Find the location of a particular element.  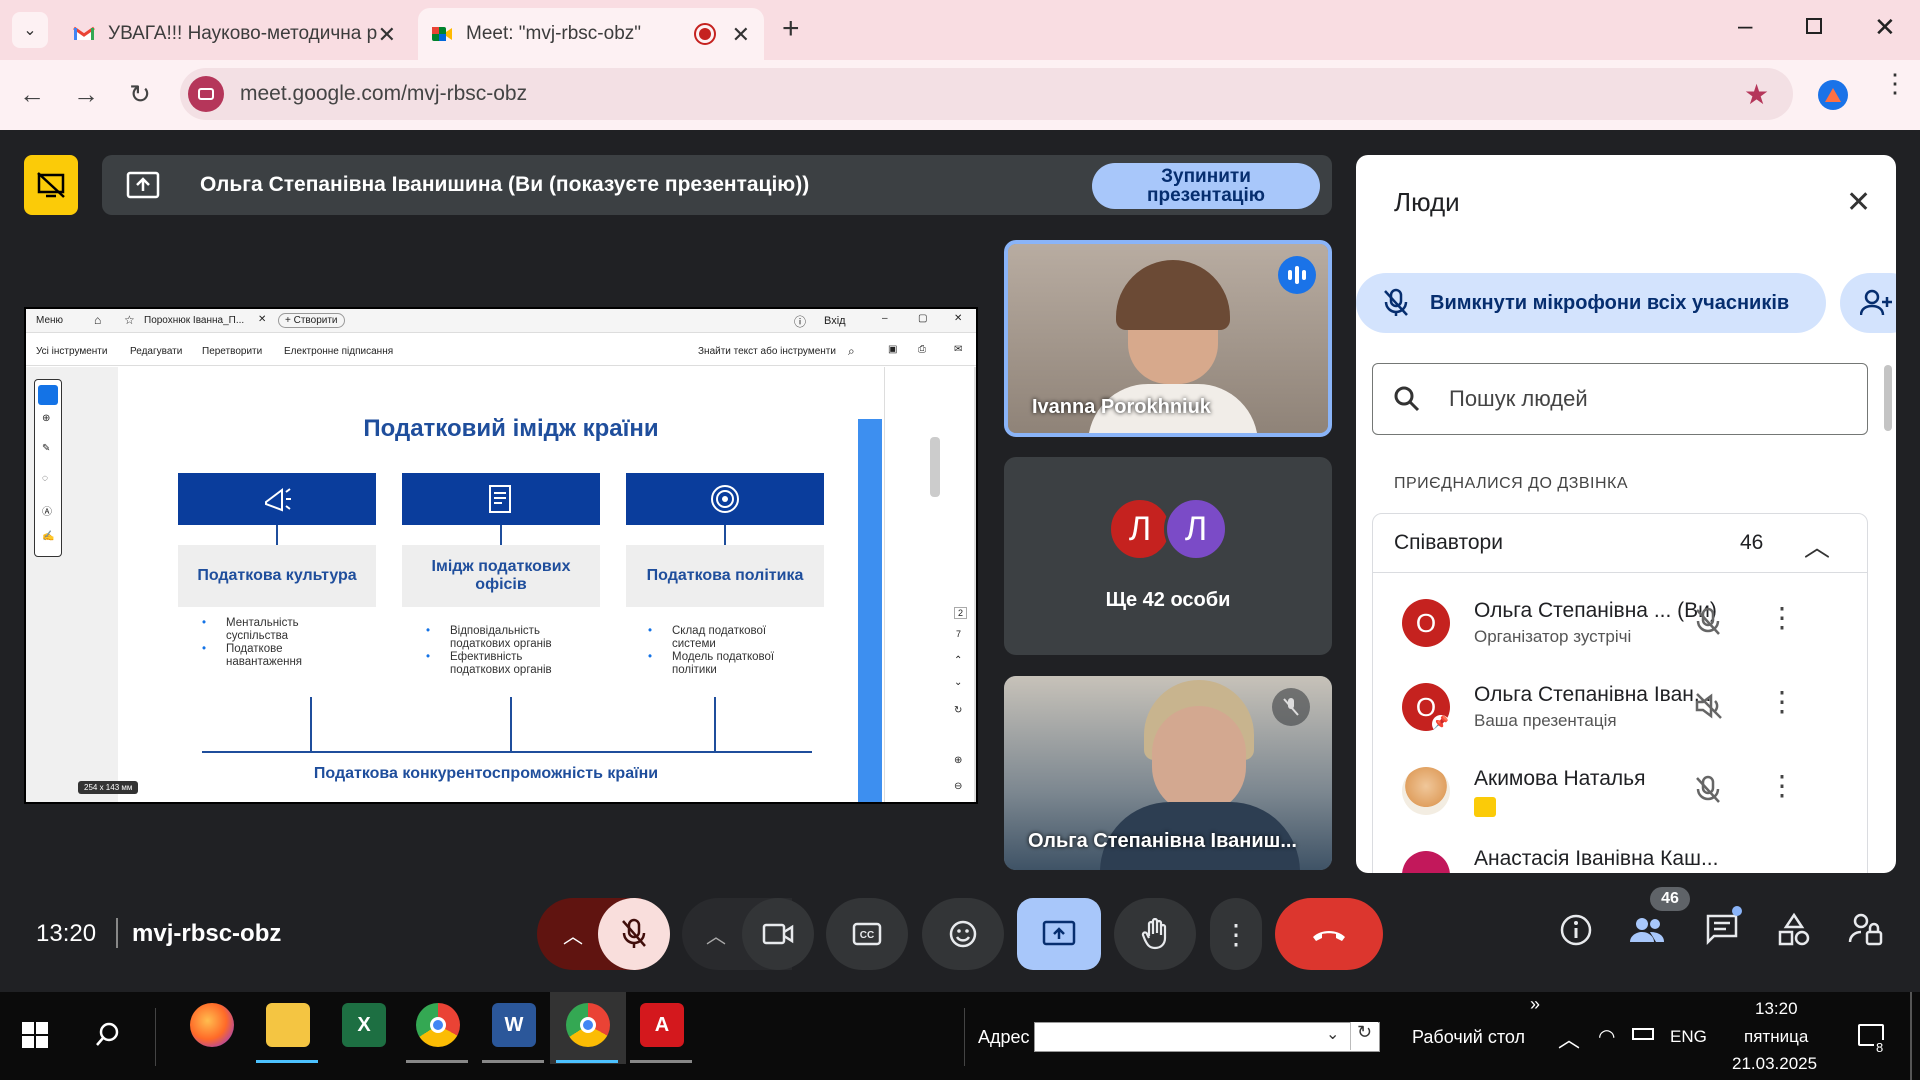

meeting-info-button is located at coordinates (1576, 932).